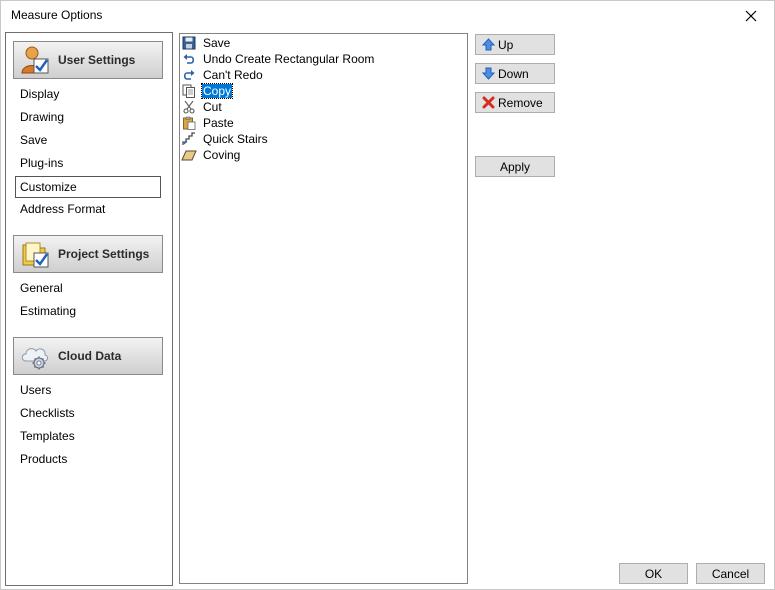 The height and width of the screenshot is (590, 775). I want to click on command-label: Quick Stairs, so click(235, 139).